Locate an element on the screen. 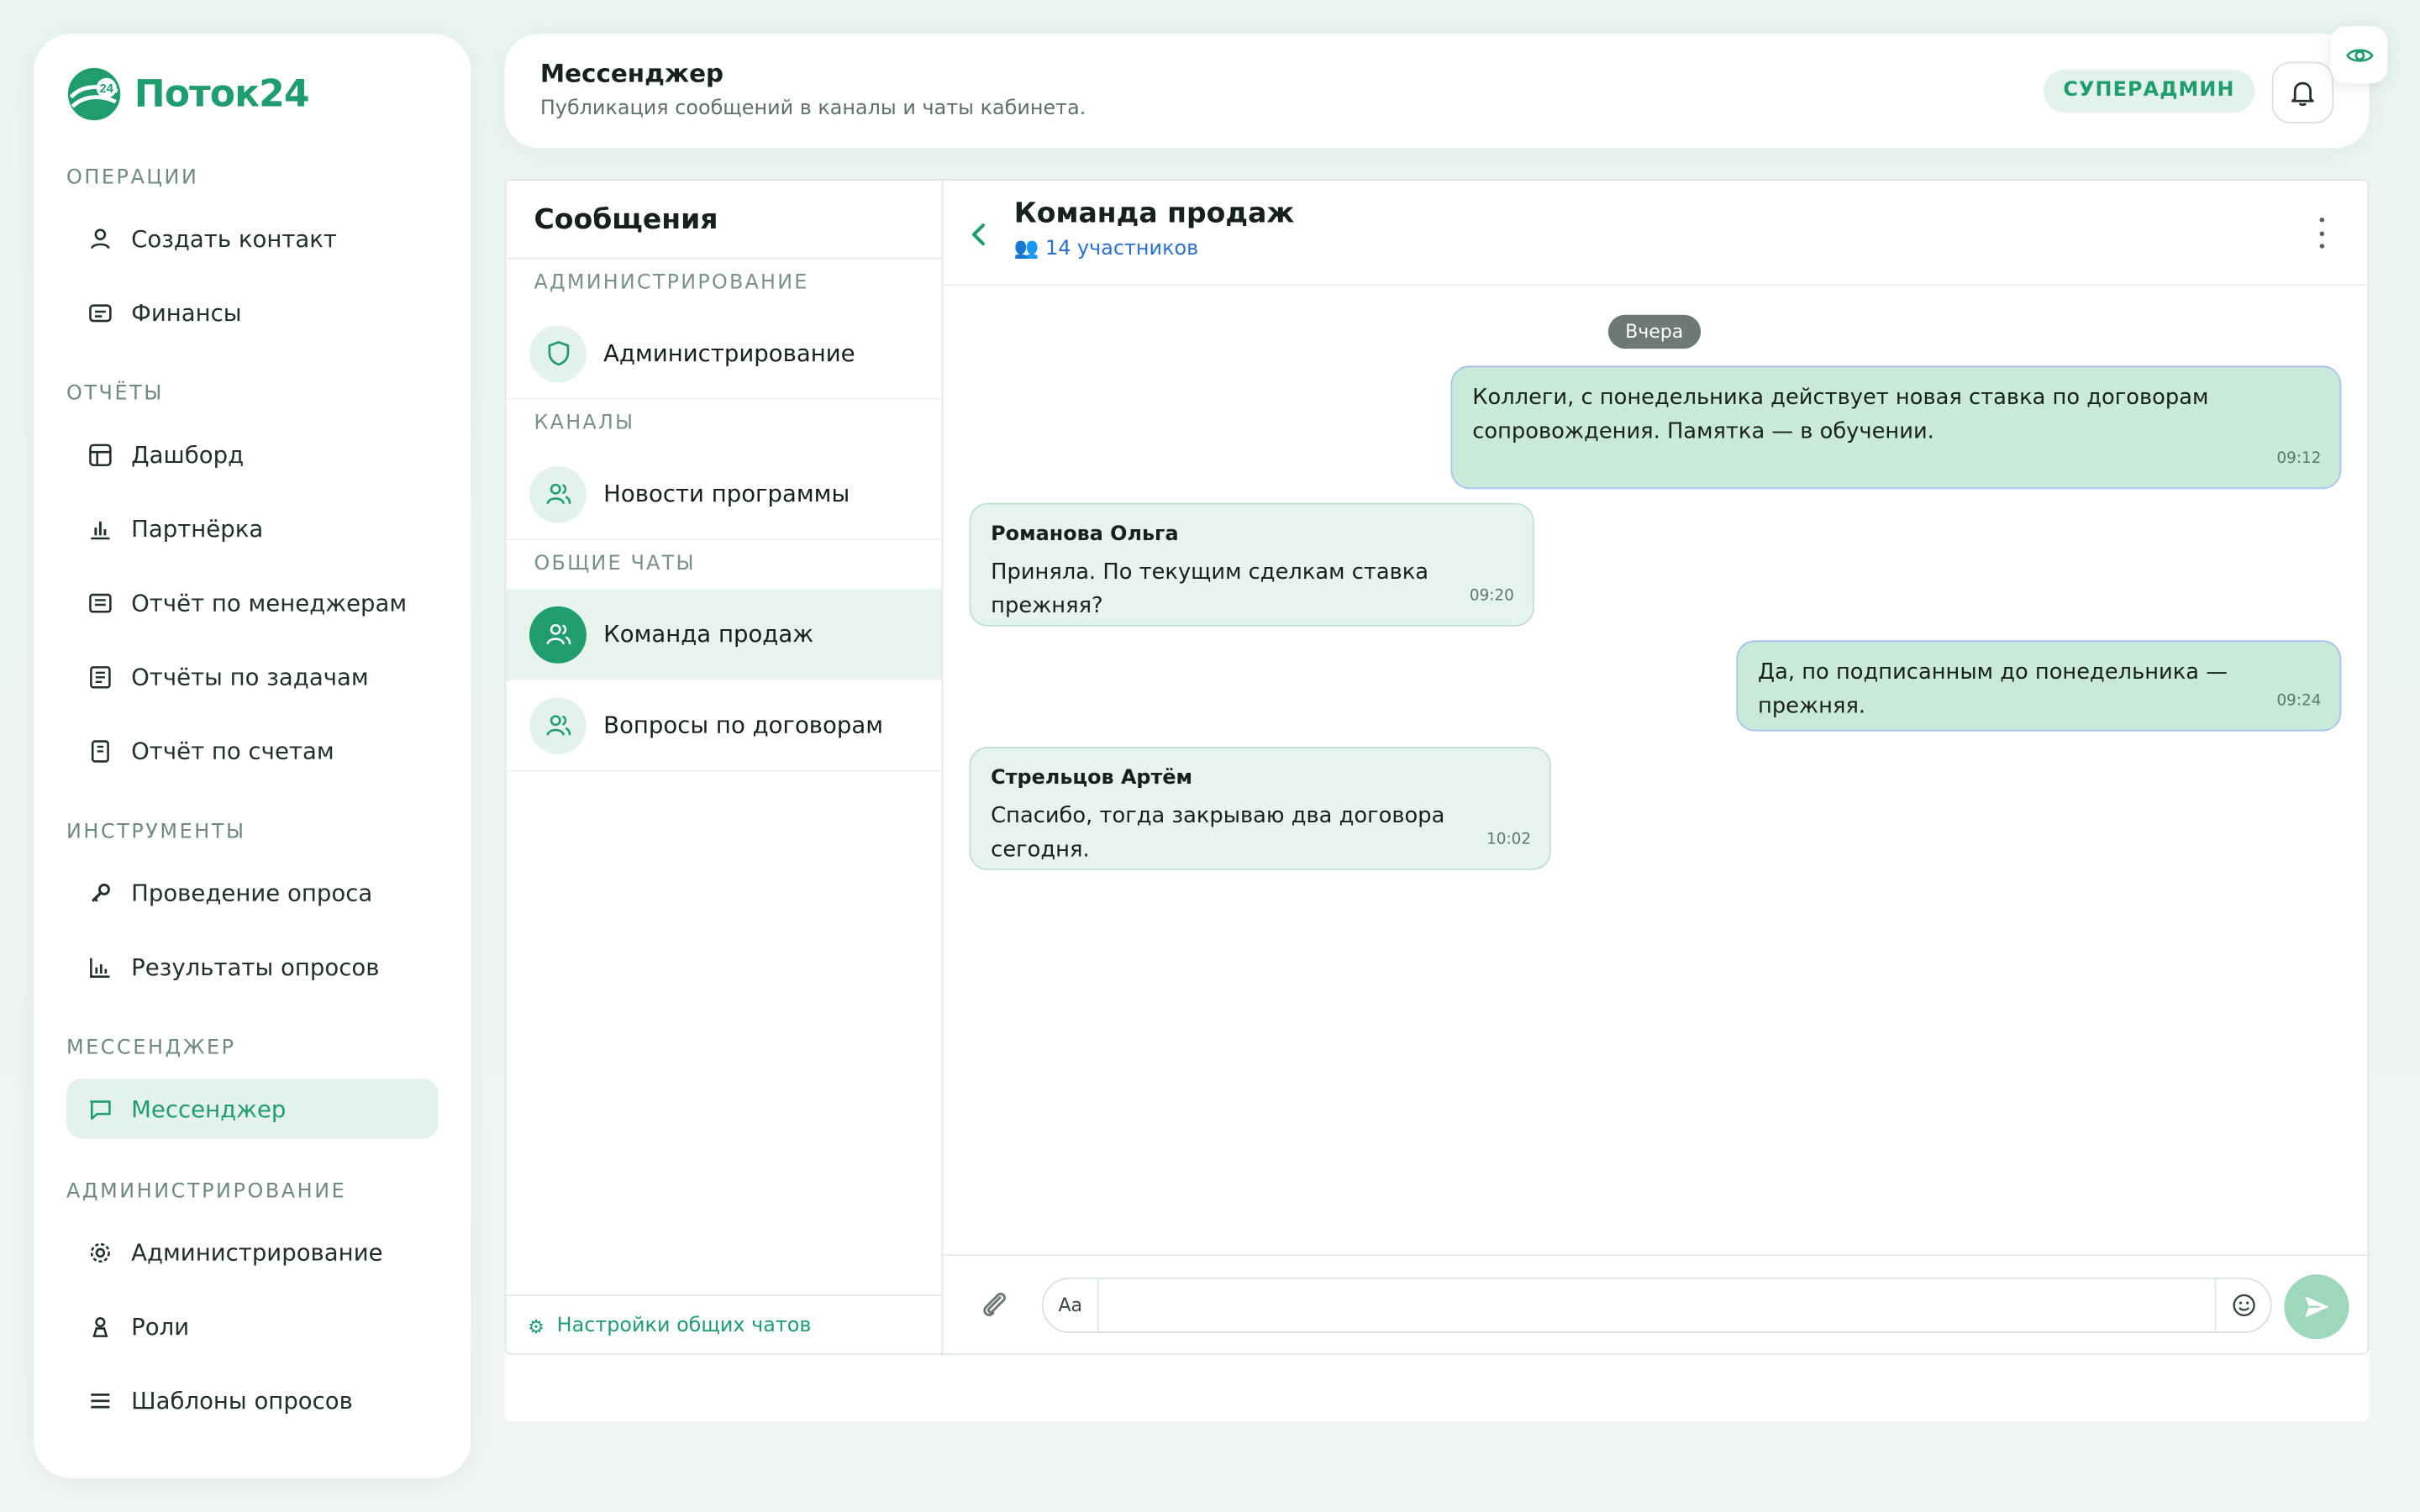  sidebar-item-roles: Роли is located at coordinates (253, 1326).